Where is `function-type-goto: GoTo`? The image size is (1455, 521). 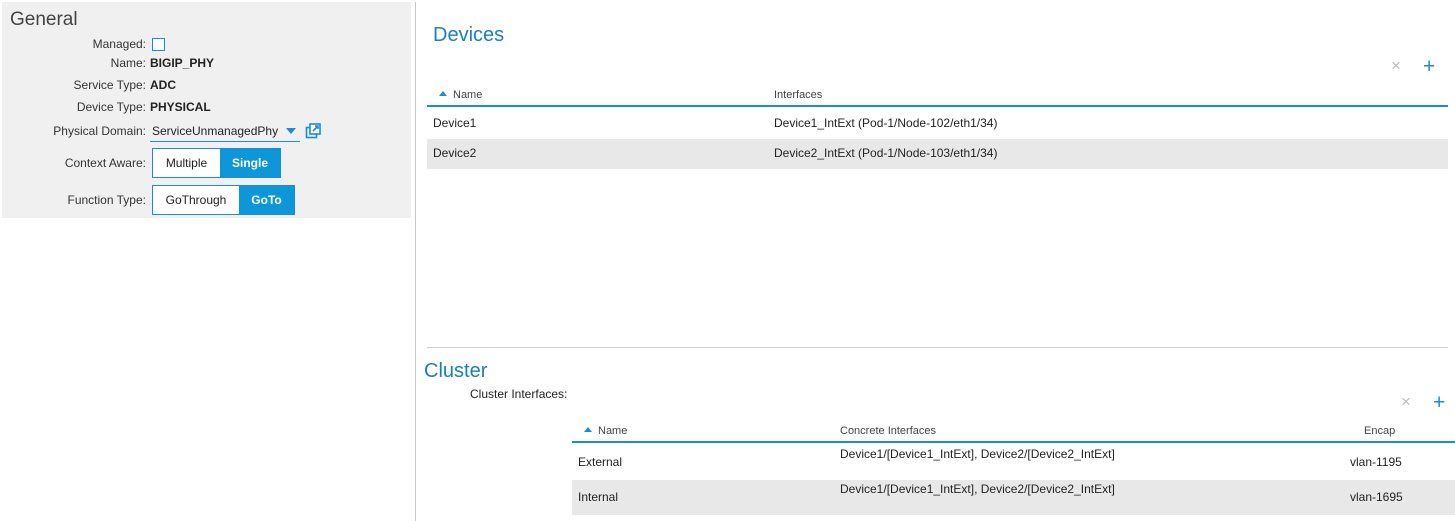
function-type-goto: GoTo is located at coordinates (266, 200).